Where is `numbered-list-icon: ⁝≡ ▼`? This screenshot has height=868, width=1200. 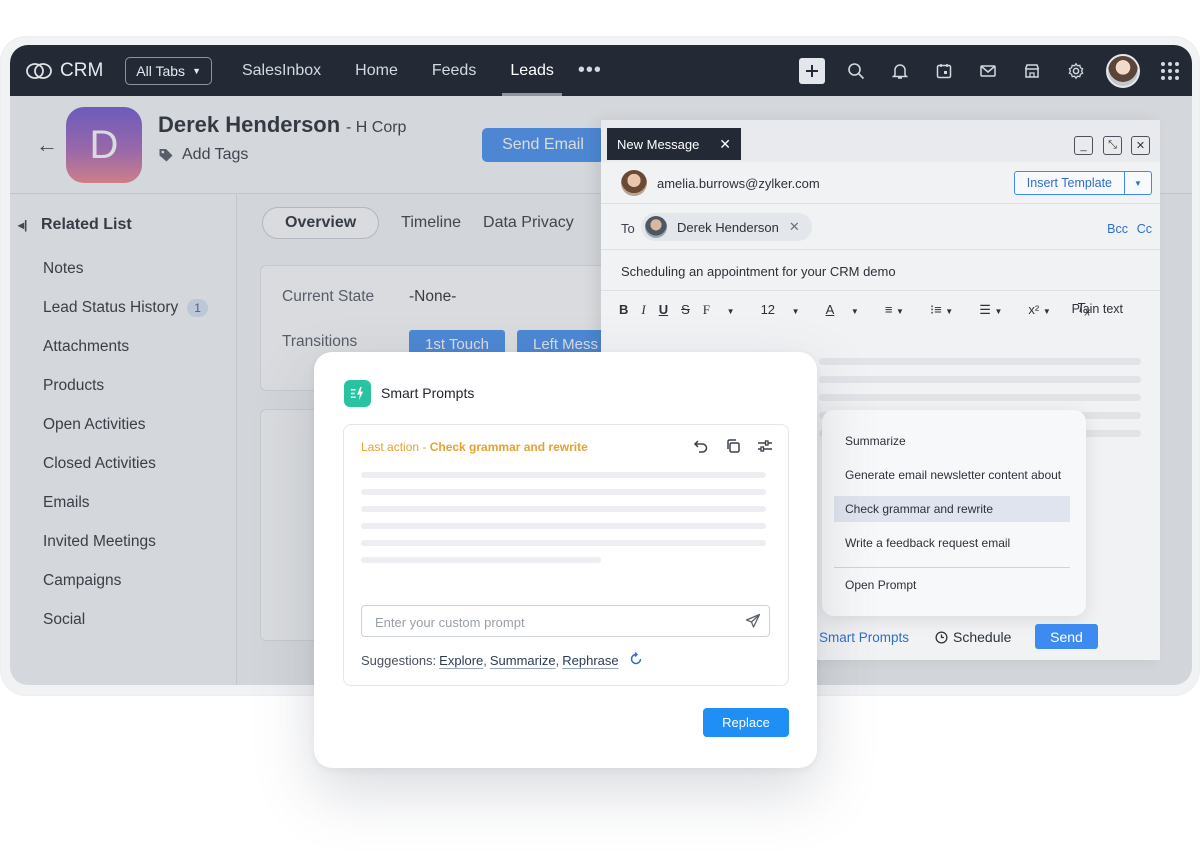 numbered-list-icon: ⁝≡ ▼ is located at coordinates (948, 310).